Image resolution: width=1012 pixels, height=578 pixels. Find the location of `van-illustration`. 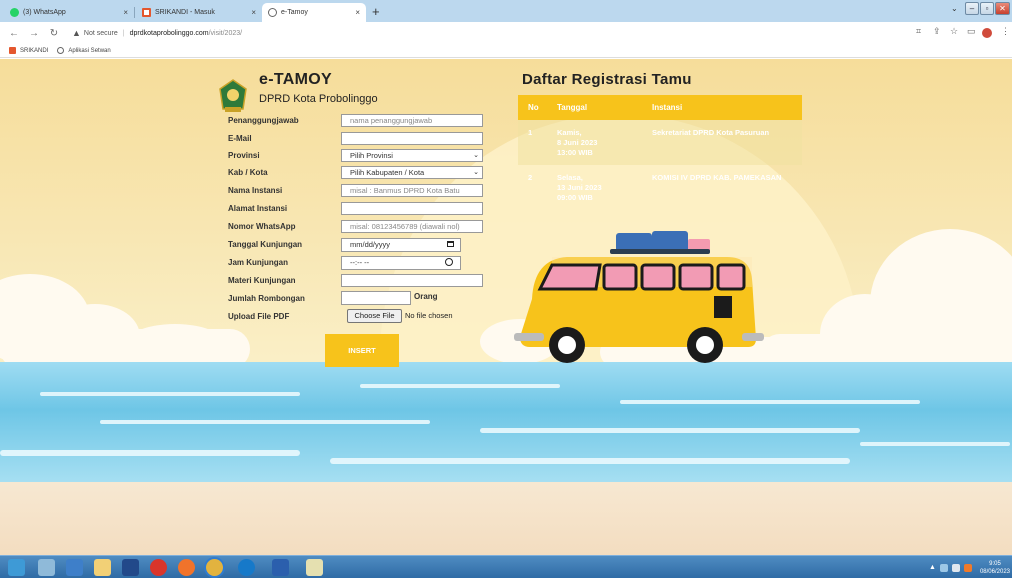

van-illustration is located at coordinates (639, 297).